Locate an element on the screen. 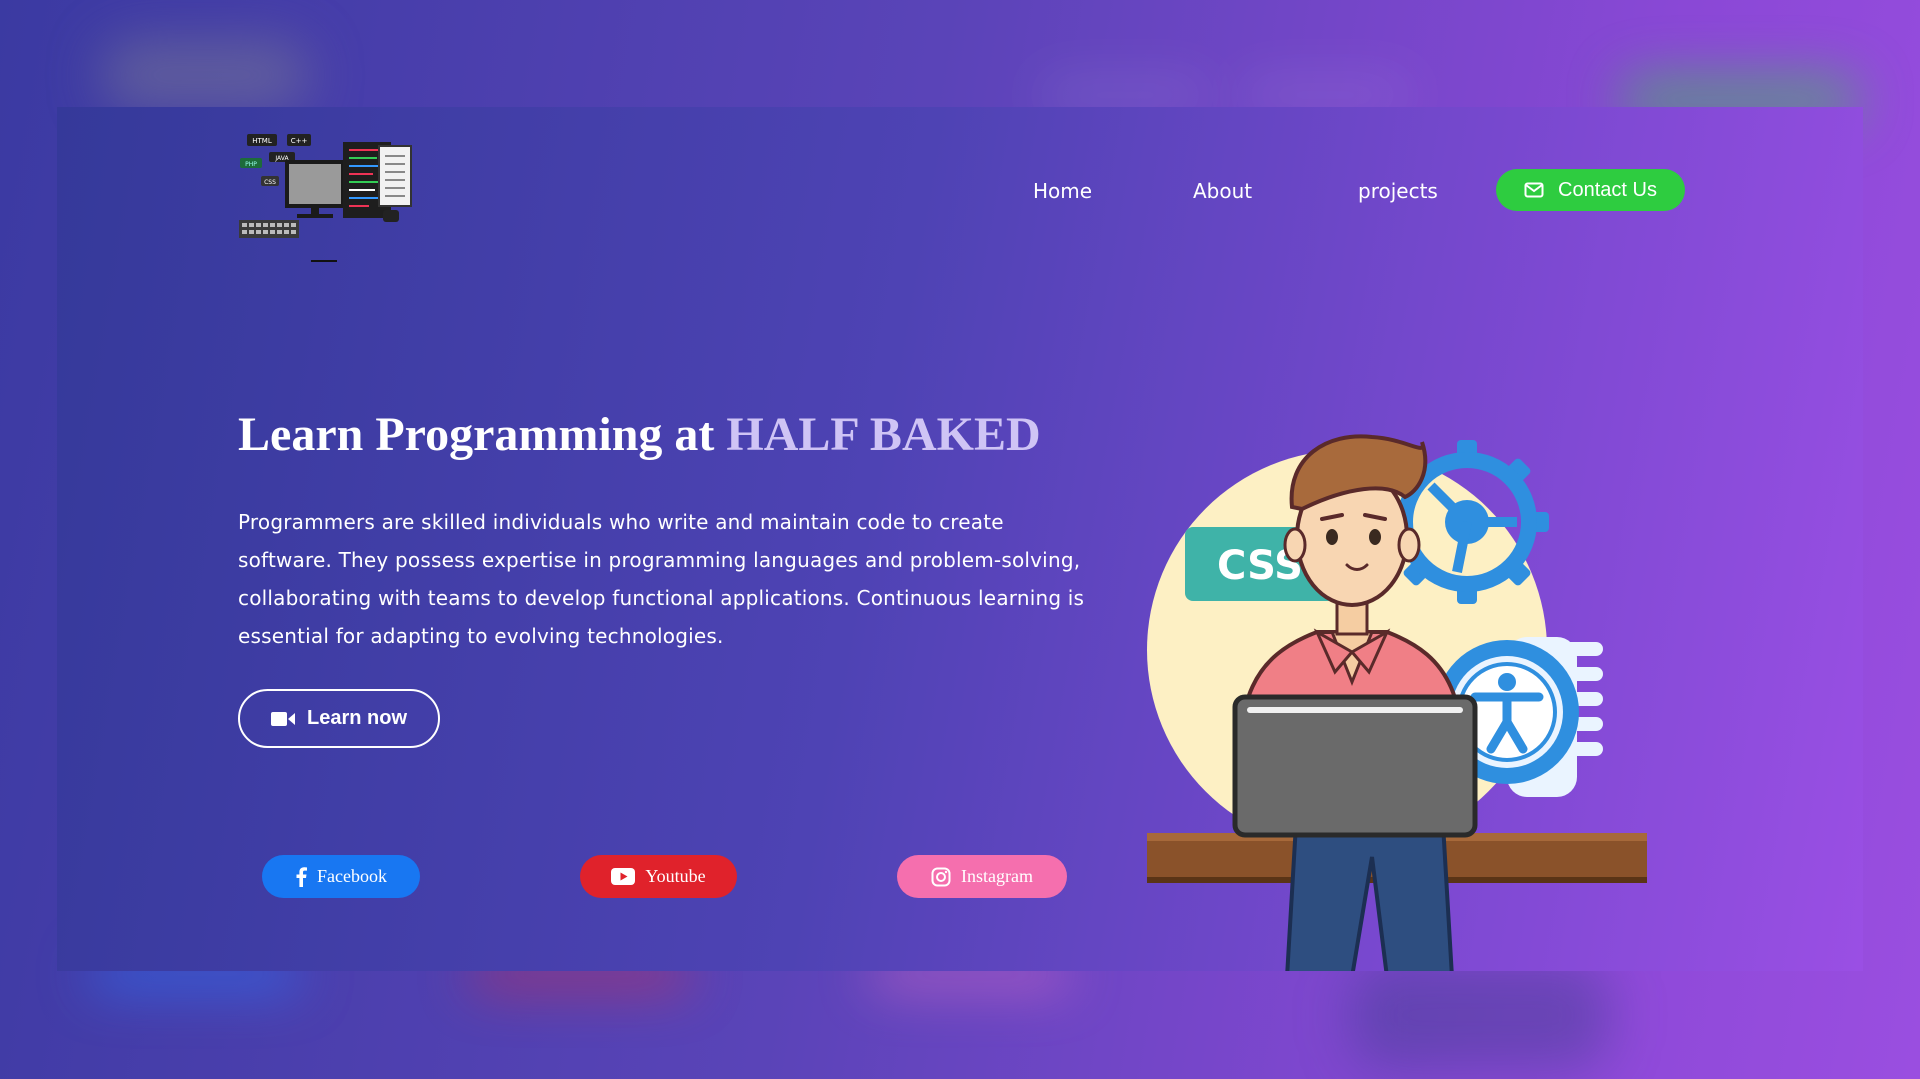 Image resolution: width=1920 pixels, height=1079 pixels. nav-projects-link: projects is located at coordinates (1398, 191).